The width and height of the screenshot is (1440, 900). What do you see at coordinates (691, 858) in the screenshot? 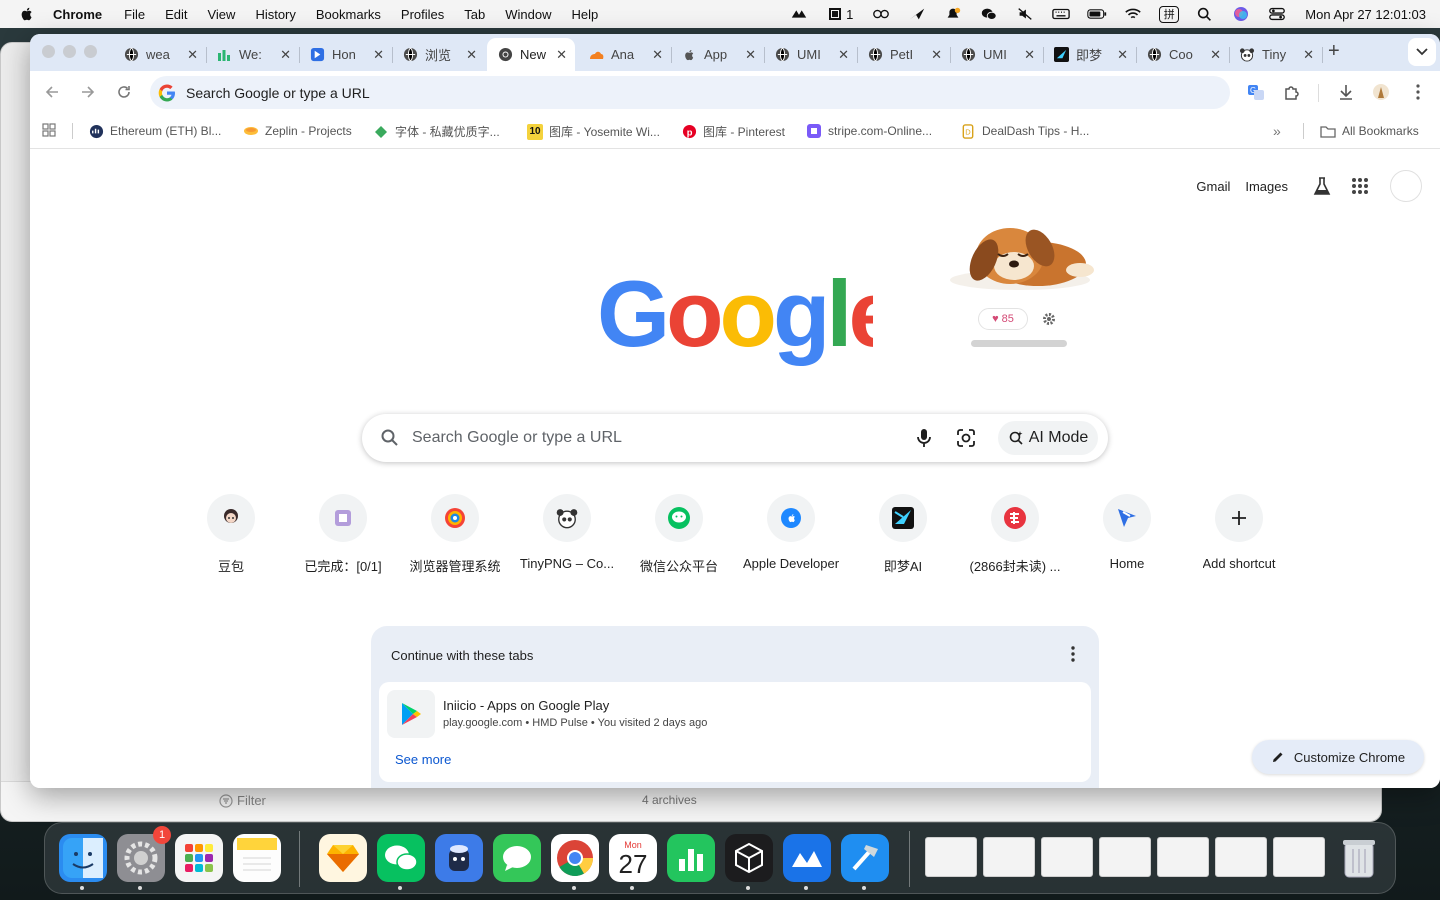
I see `numbers-icon` at bounding box center [691, 858].